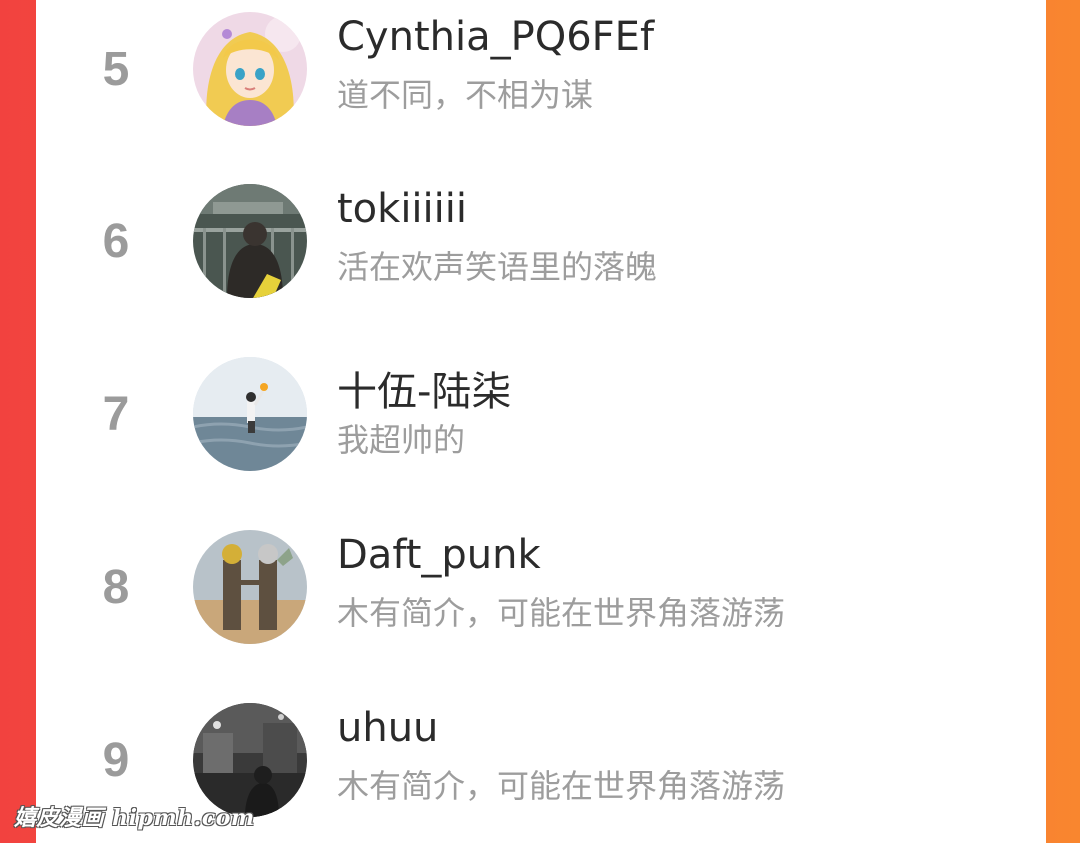  I want to click on rank-number: 9, so click(116, 760).